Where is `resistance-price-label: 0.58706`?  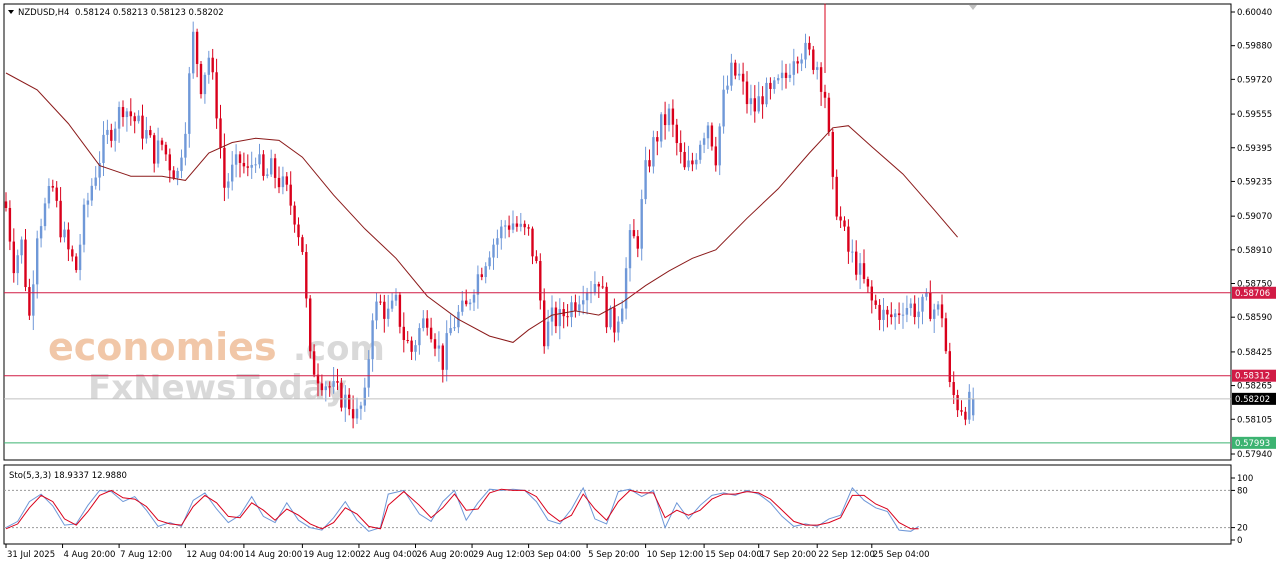
resistance-price-label: 0.58706 is located at coordinates (1252, 294).